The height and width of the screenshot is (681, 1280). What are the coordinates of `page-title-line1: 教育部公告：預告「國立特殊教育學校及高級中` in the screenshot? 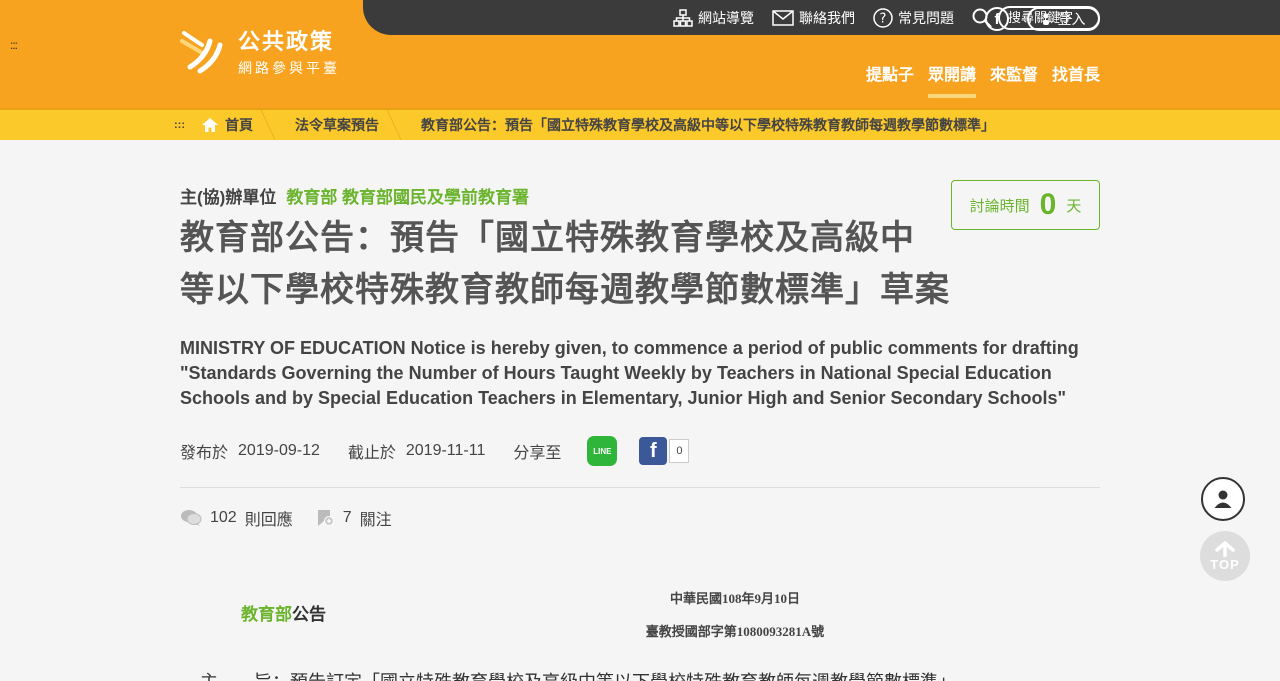 It's located at (547, 238).